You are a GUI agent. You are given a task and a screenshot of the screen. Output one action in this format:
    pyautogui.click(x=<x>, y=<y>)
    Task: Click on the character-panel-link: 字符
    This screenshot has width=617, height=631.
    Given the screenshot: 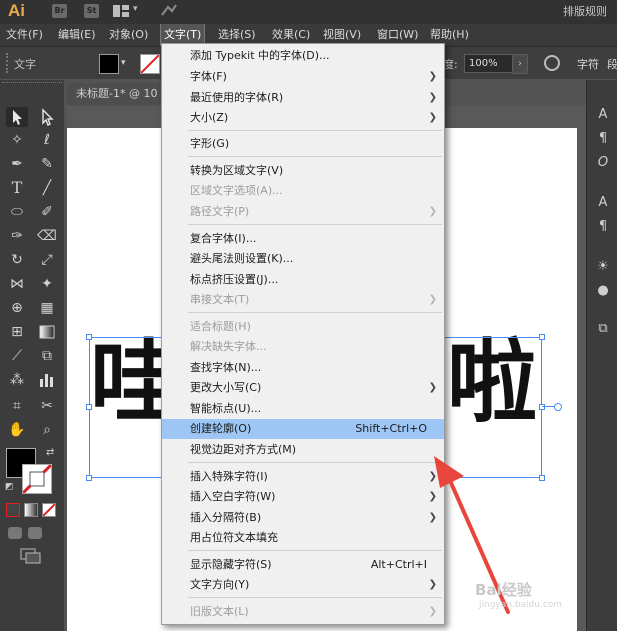 What is the action you would take?
    pyautogui.click(x=588, y=64)
    